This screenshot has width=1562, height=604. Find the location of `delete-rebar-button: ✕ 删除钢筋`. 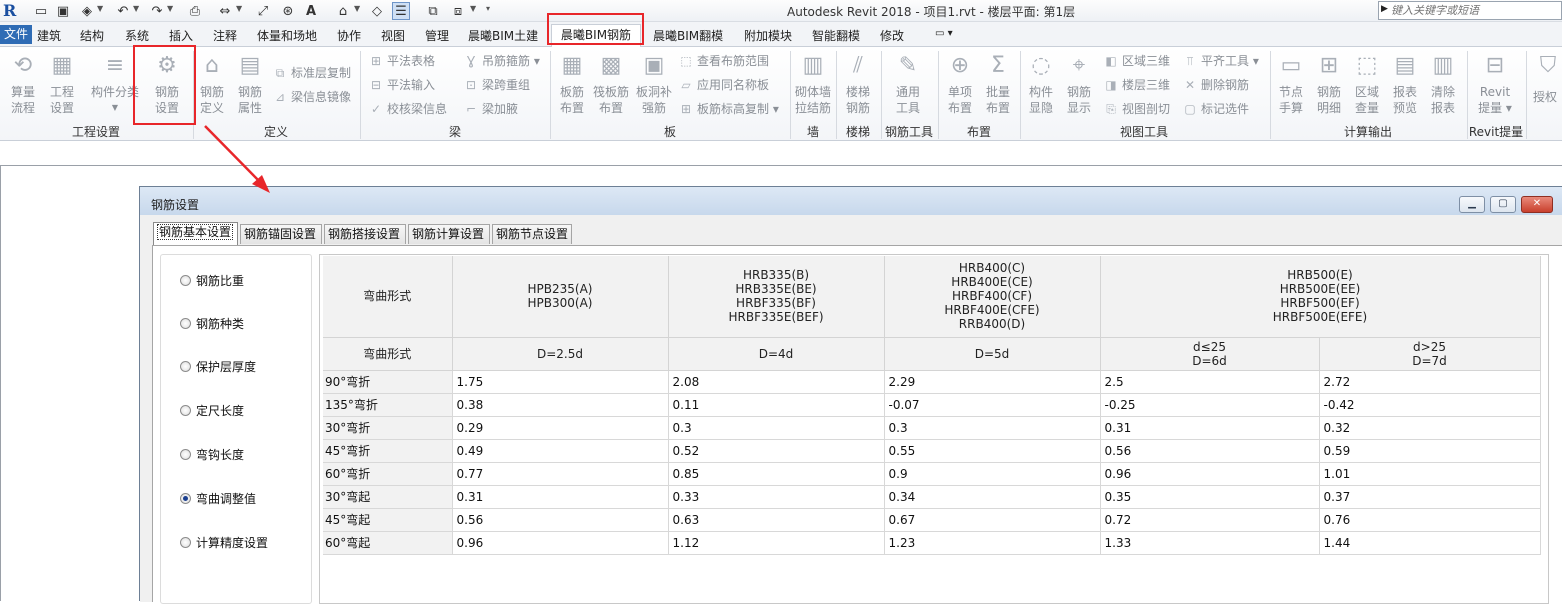

delete-rebar-button: ✕ 删除钢筋 is located at coordinates (1215, 85).